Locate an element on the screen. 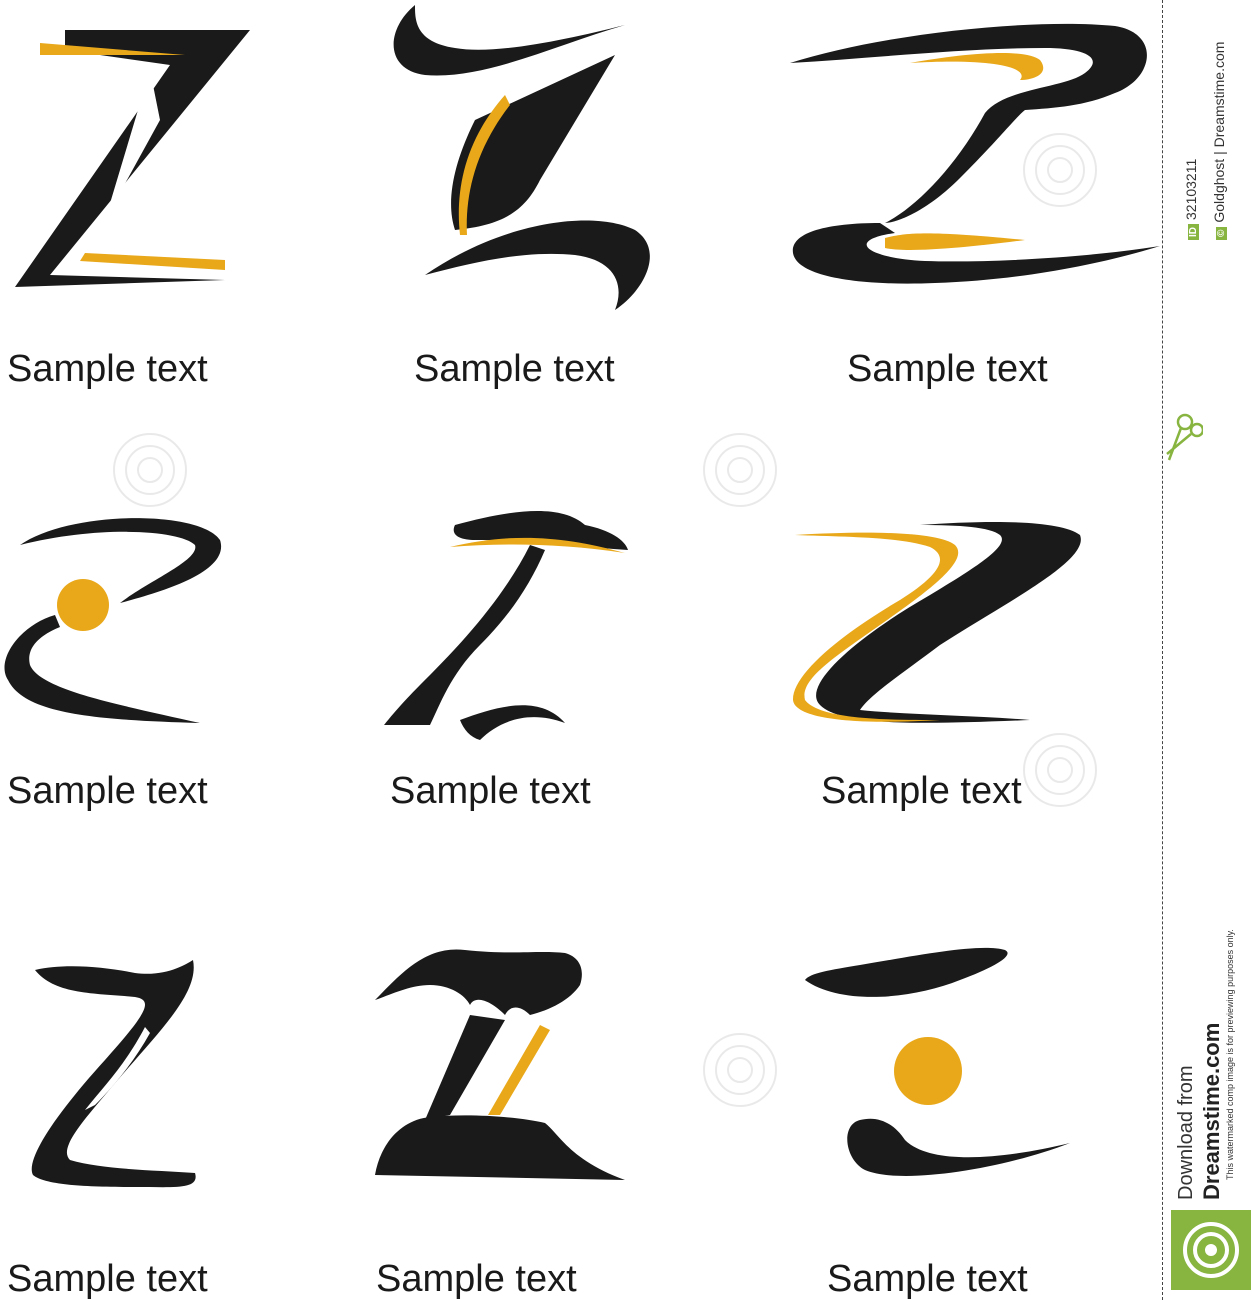  credit-text: Goldghost | Dreamstime.com is located at coordinates (1219, 132).